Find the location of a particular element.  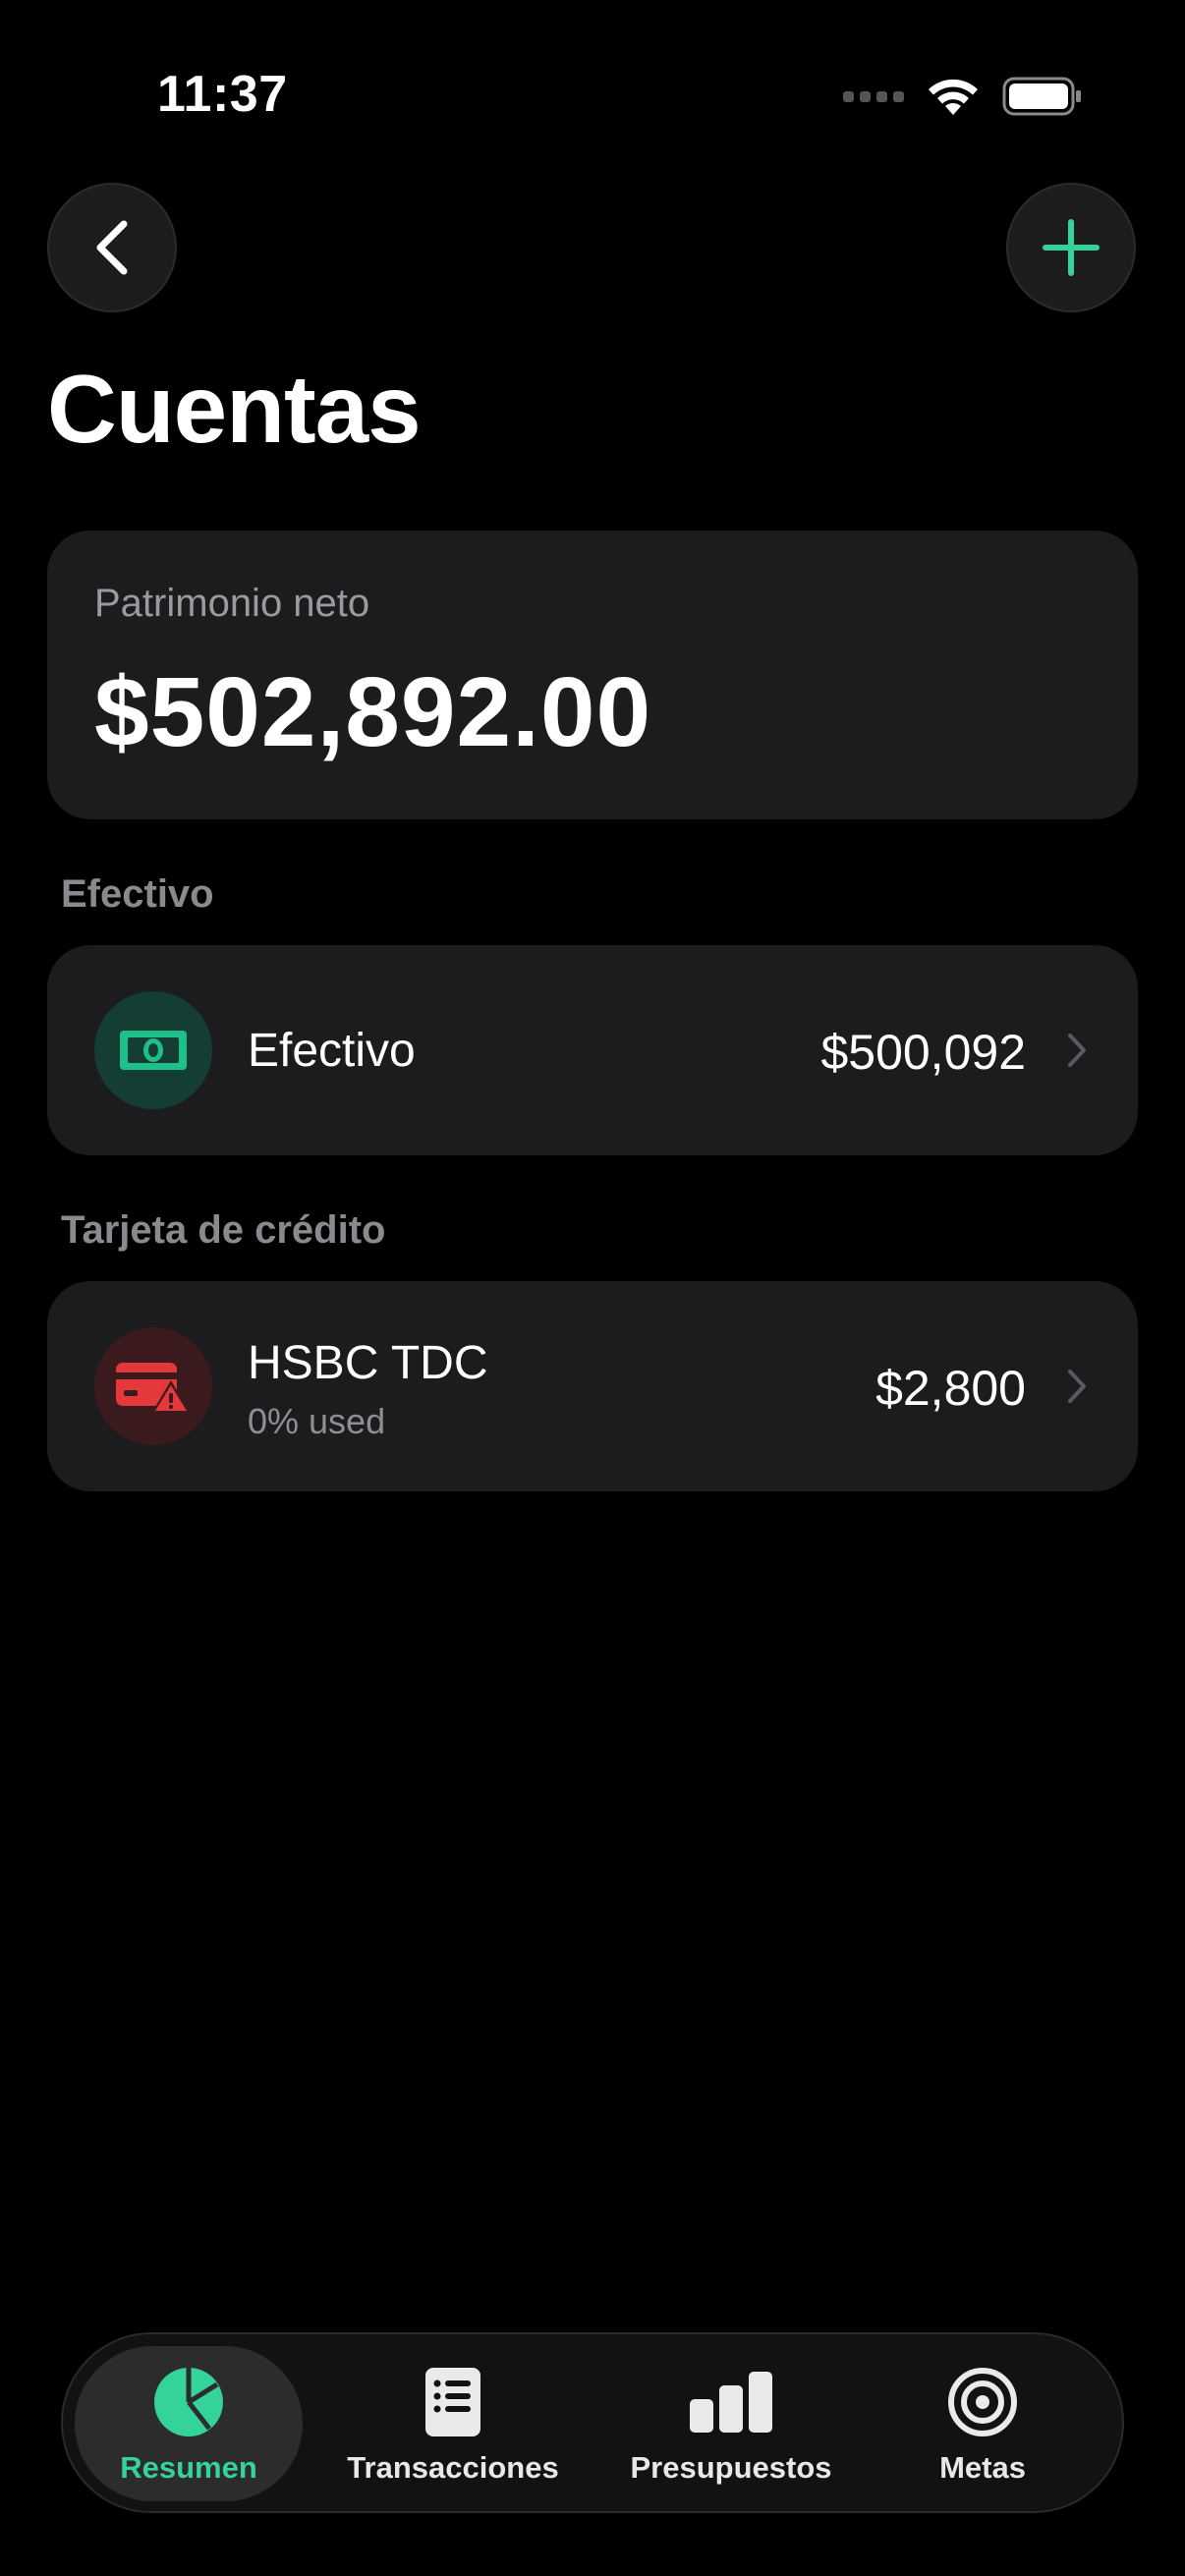

status-indicators is located at coordinates (963, 96).